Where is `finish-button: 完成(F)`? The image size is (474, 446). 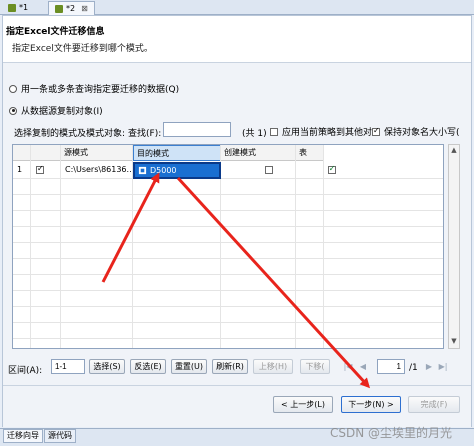
finish-button: 完成(F) is located at coordinates (434, 404).